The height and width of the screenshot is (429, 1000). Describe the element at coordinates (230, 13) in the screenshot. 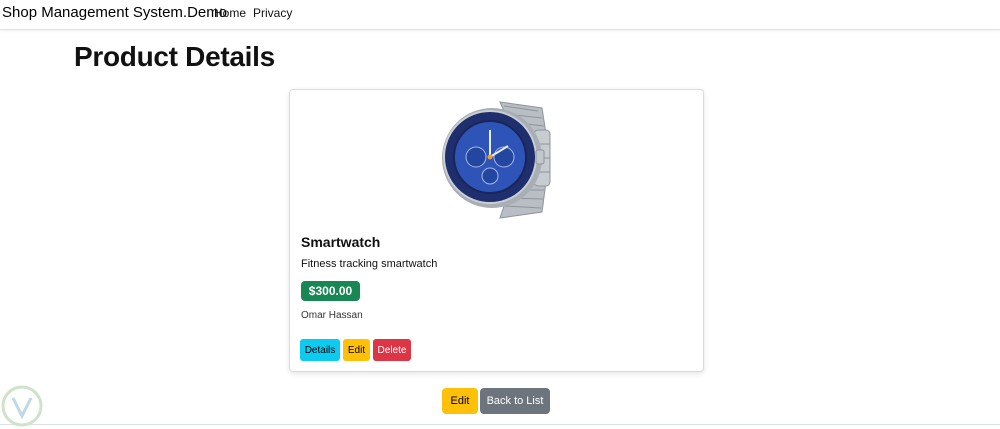

I see `nav-home-link: Home` at that location.